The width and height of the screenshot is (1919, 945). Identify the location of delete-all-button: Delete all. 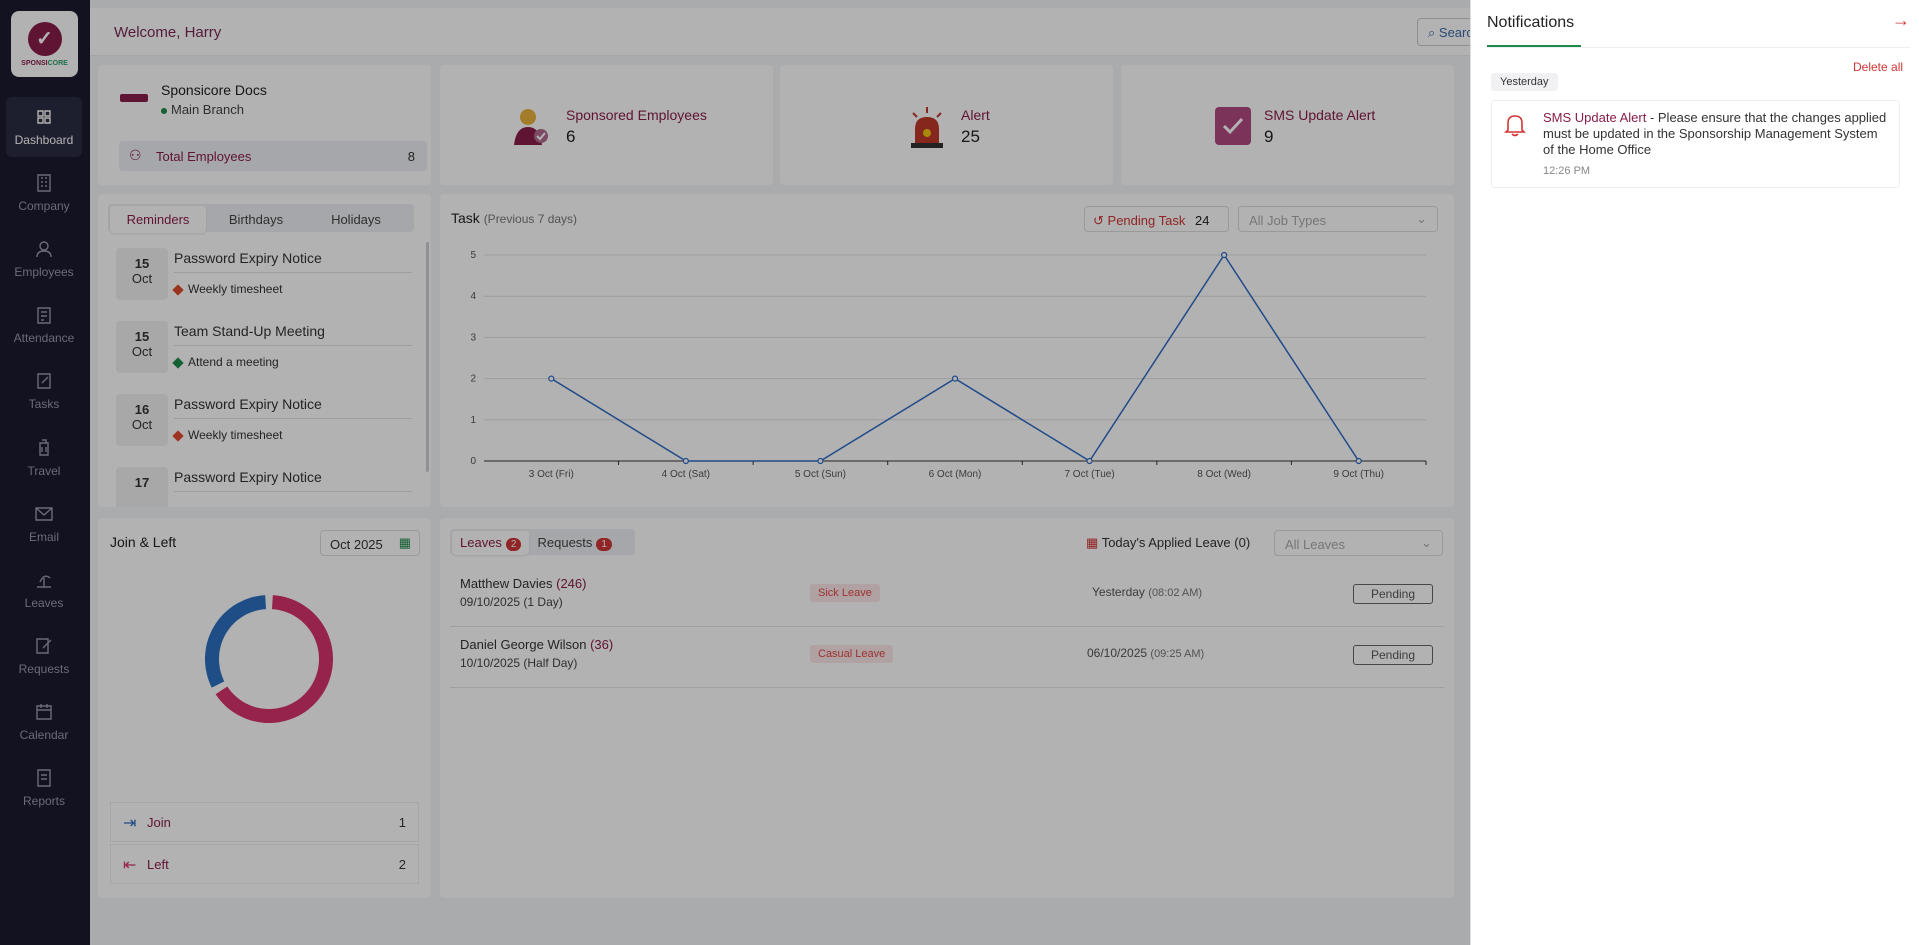
(1878, 67).